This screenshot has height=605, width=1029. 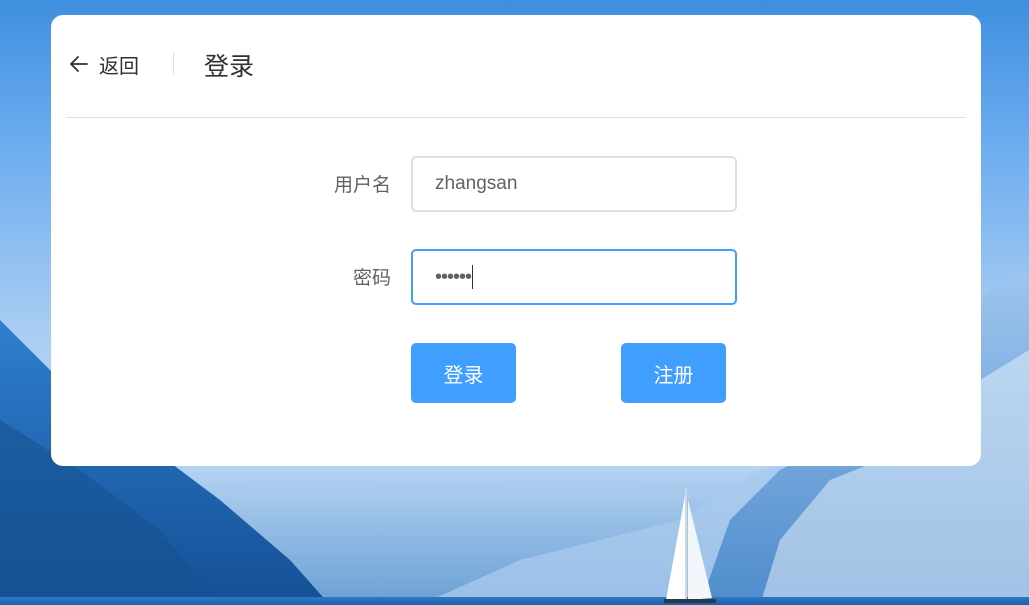 I want to click on register-button: 注册, so click(x=673, y=373).